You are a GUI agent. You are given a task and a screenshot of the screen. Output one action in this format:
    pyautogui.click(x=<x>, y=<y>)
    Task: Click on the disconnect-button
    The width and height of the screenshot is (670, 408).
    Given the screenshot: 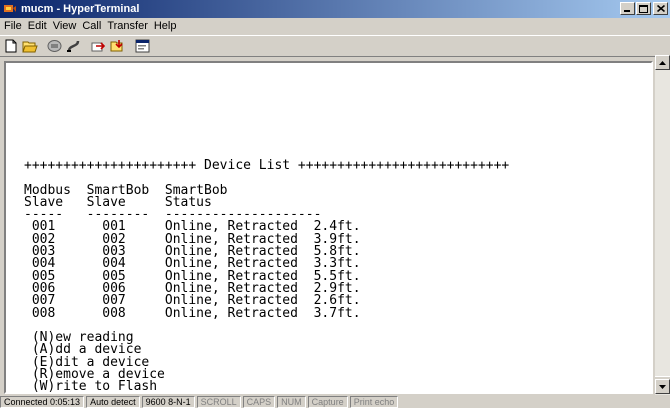 What is the action you would take?
    pyautogui.click(x=73, y=46)
    